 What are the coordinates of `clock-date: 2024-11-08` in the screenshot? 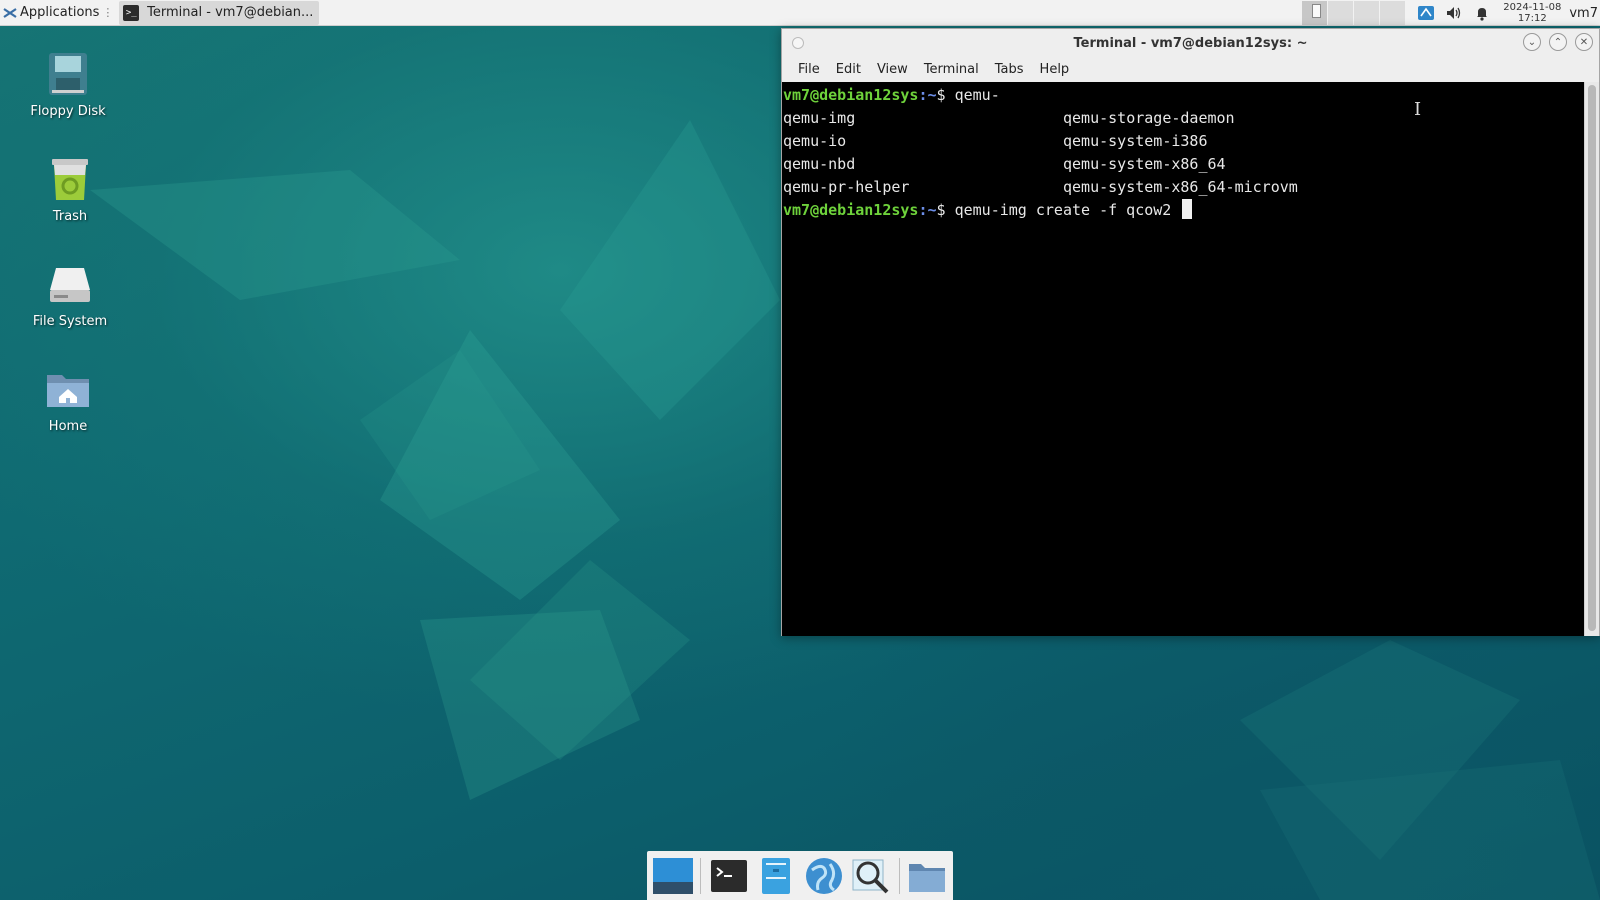 It's located at (1532, 7).